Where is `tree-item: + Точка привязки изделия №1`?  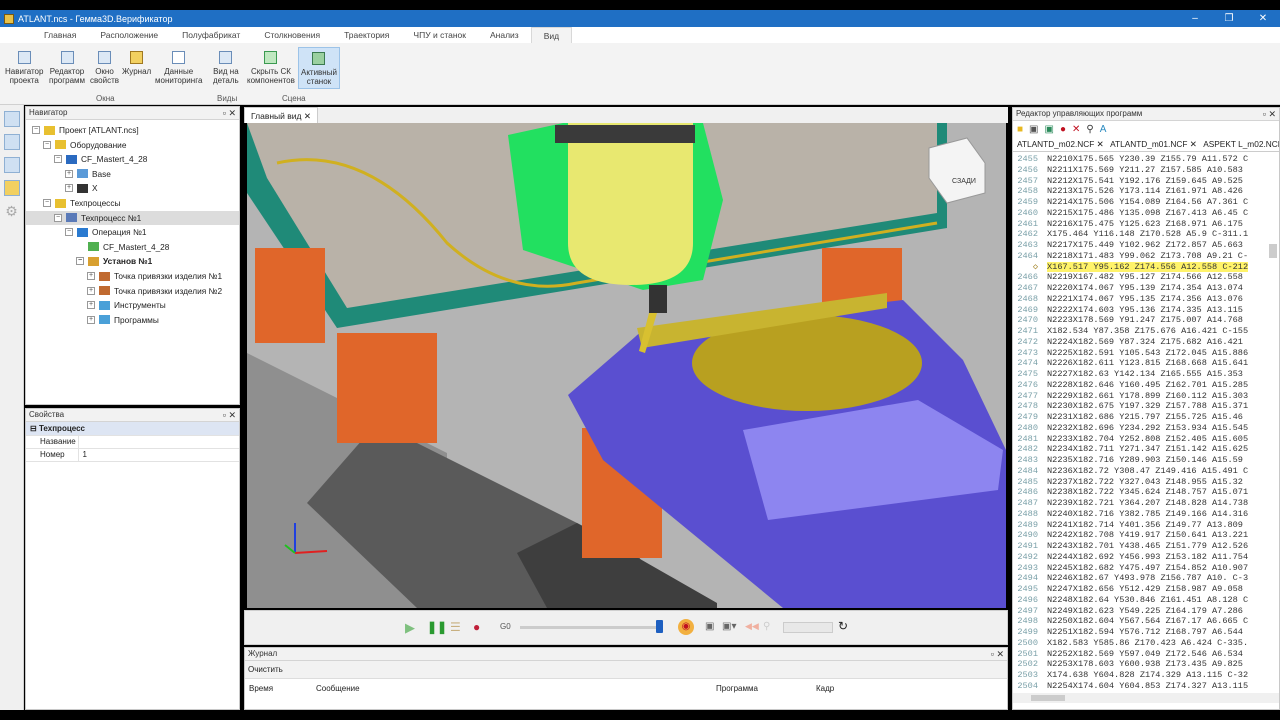
tree-item: + Точка привязки изделия №1 is located at coordinates (154, 276).